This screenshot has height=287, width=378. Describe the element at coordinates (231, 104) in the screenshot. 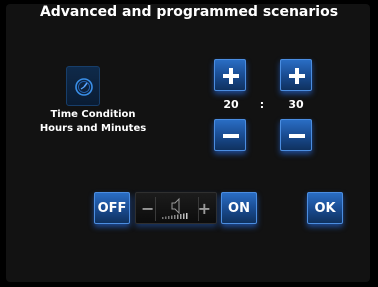

I see `hours-value: 20` at that location.